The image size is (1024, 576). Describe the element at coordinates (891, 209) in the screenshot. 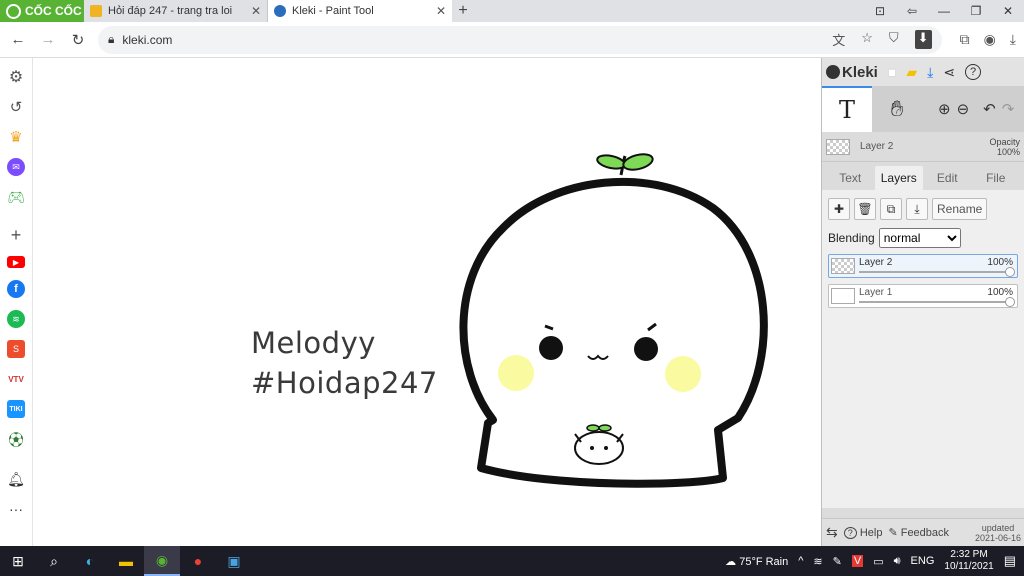

I see `duplicate-layer-button: ⧉` at that location.